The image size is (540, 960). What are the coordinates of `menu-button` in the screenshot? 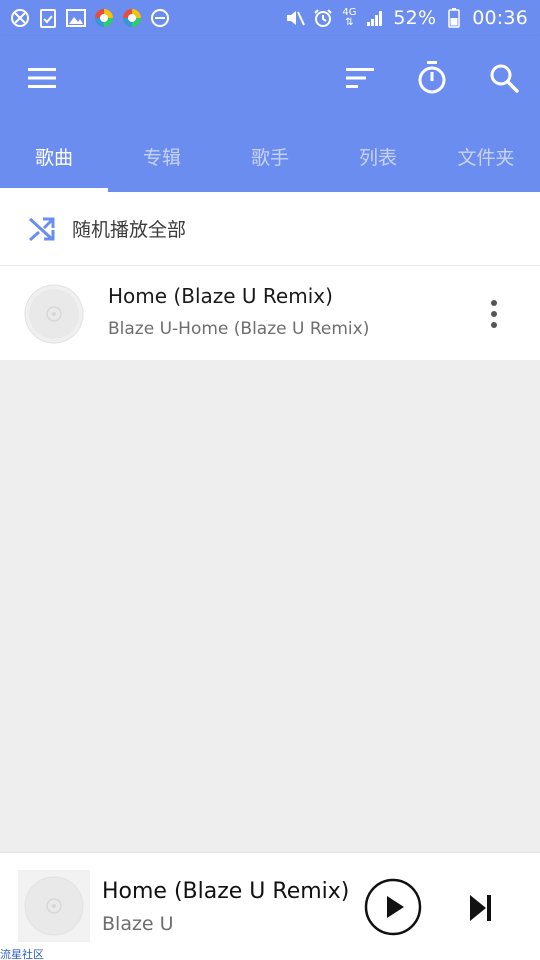 It's located at (42, 78).